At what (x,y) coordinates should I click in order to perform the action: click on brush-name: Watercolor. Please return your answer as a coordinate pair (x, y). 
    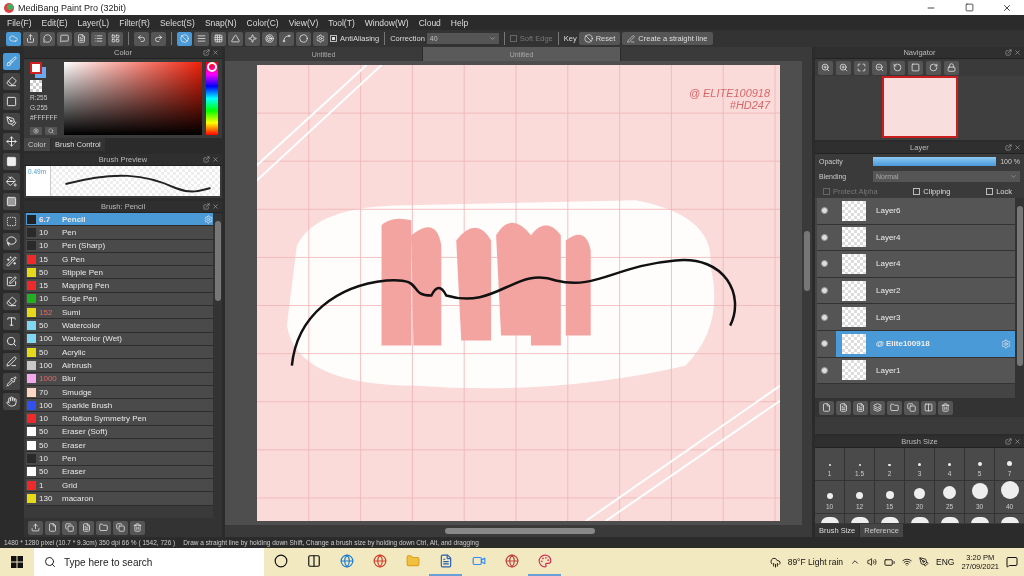
    Looking at the image, I should click on (82, 325).